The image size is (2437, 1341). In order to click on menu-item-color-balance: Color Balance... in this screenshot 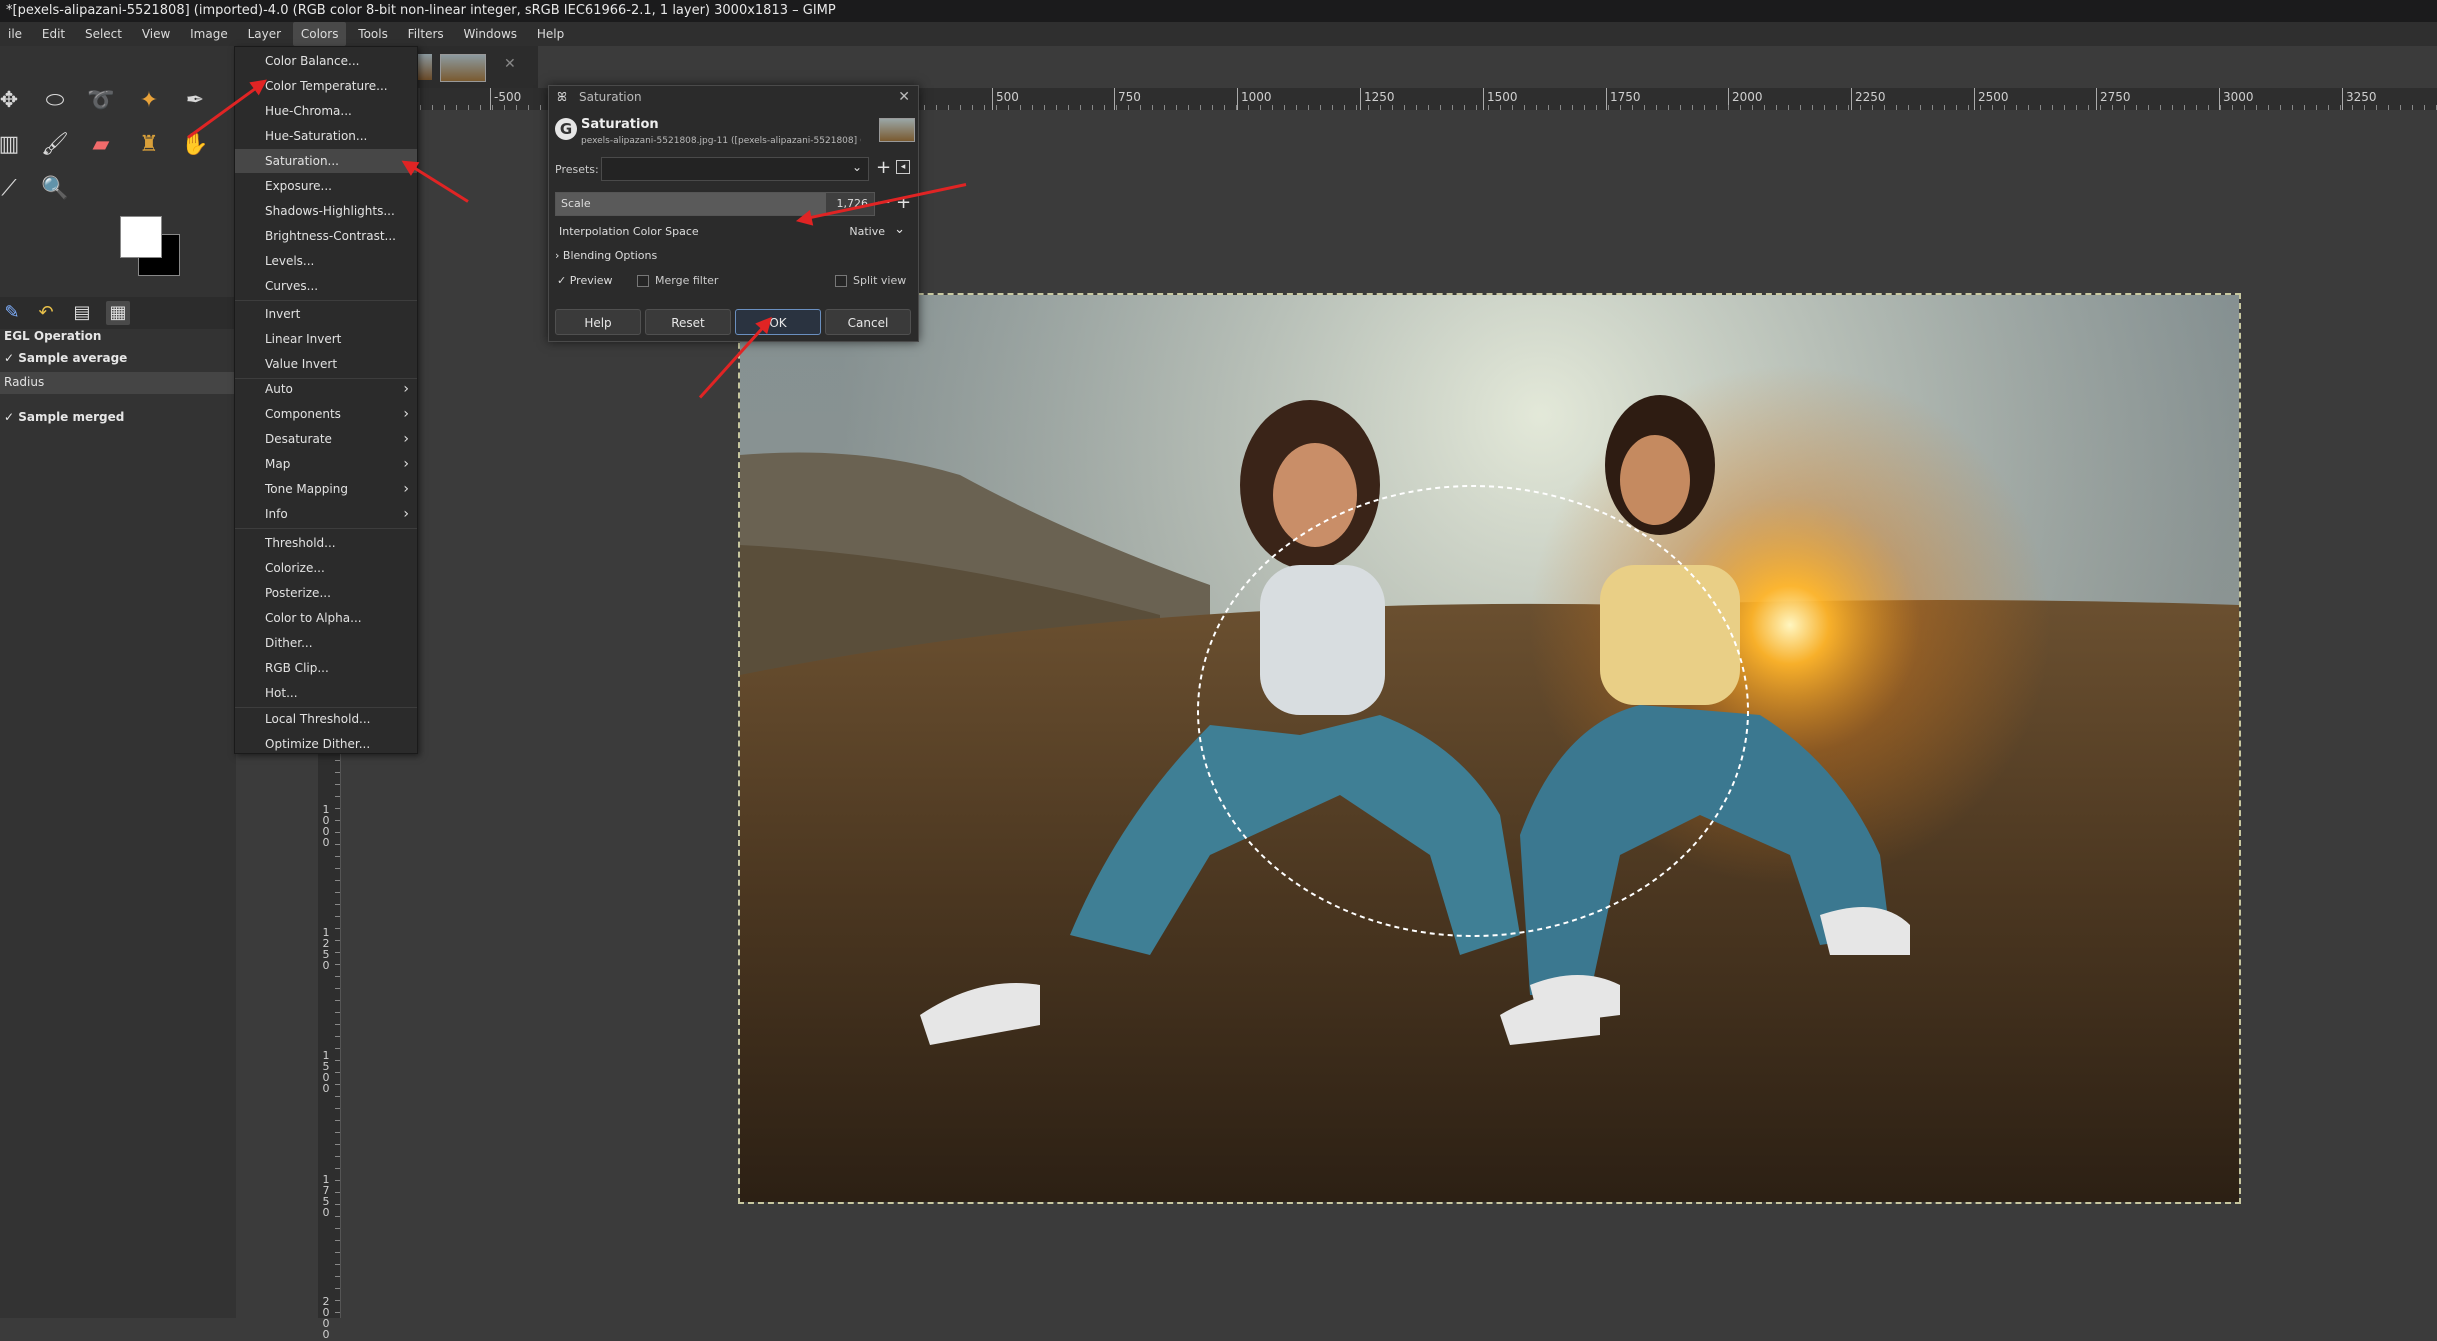, I will do `click(326, 61)`.